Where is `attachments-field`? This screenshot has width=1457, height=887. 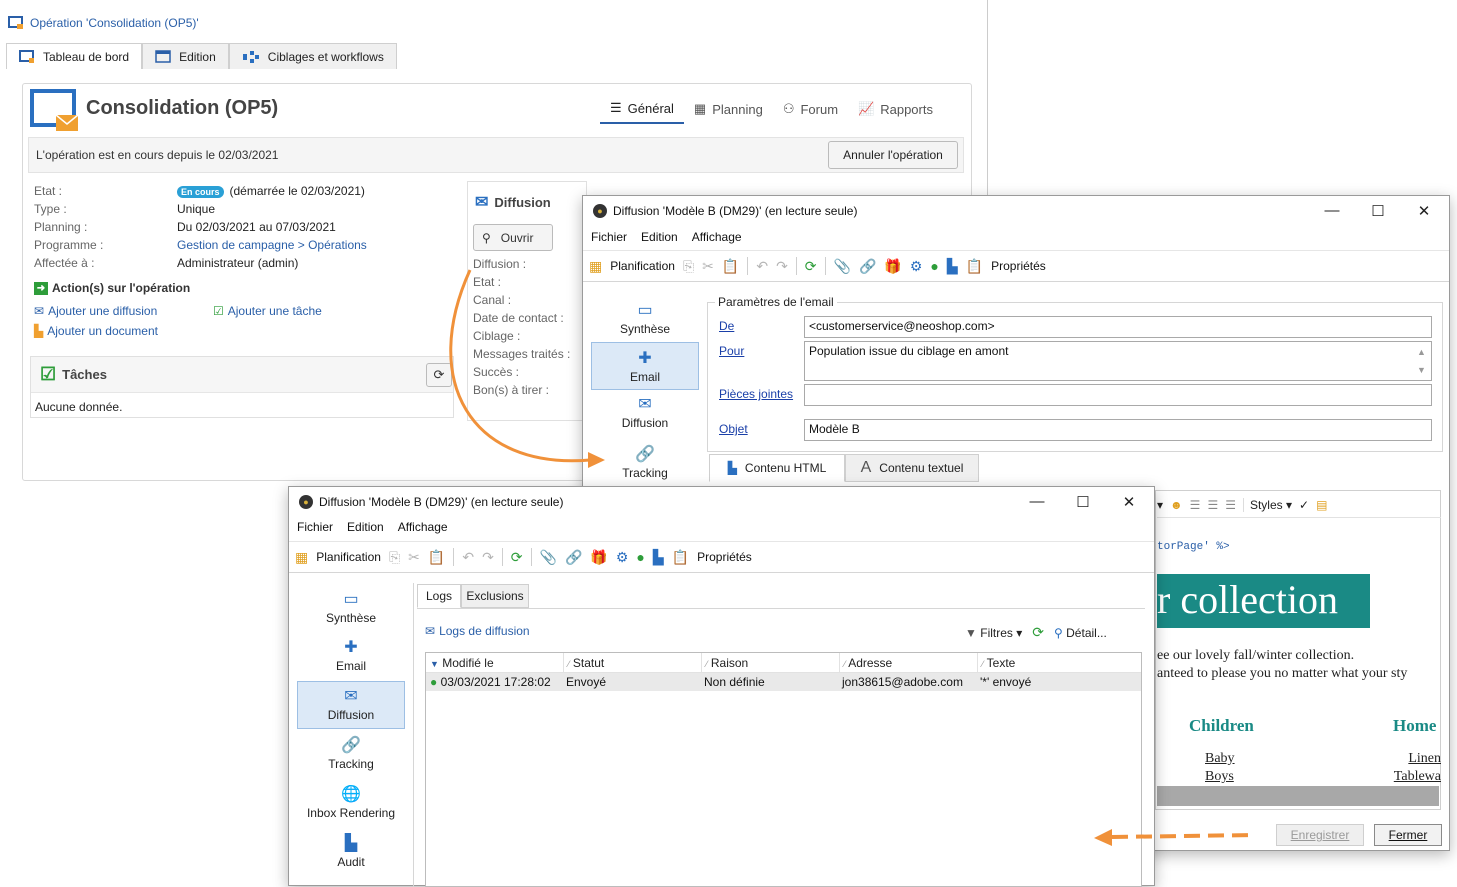
attachments-field is located at coordinates (1118, 395).